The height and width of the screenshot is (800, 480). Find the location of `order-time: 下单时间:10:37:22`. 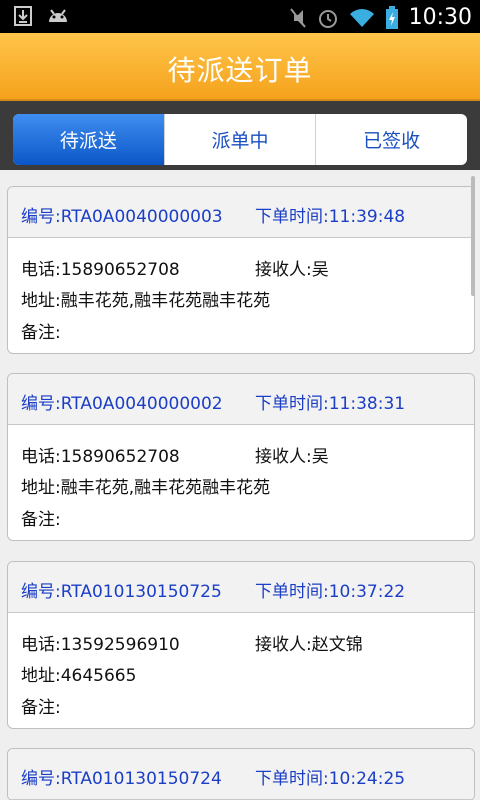

order-time: 下单时间:10:37:22 is located at coordinates (330, 592).